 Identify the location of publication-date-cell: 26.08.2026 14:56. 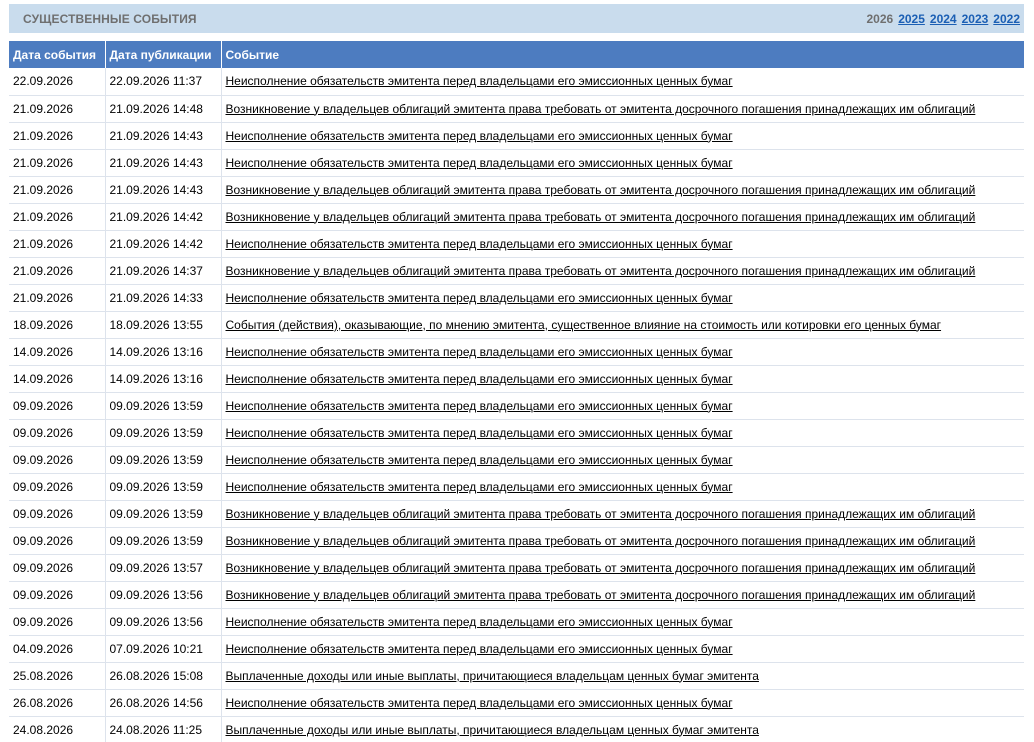
(163, 703).